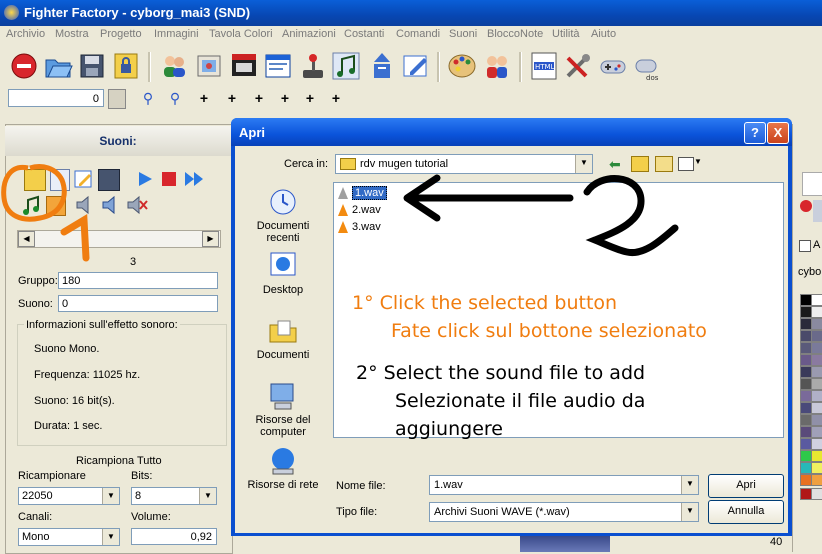 The width and height of the screenshot is (822, 554). Describe the element at coordinates (283, 396) in the screenshot. I see `computer-icon` at that location.